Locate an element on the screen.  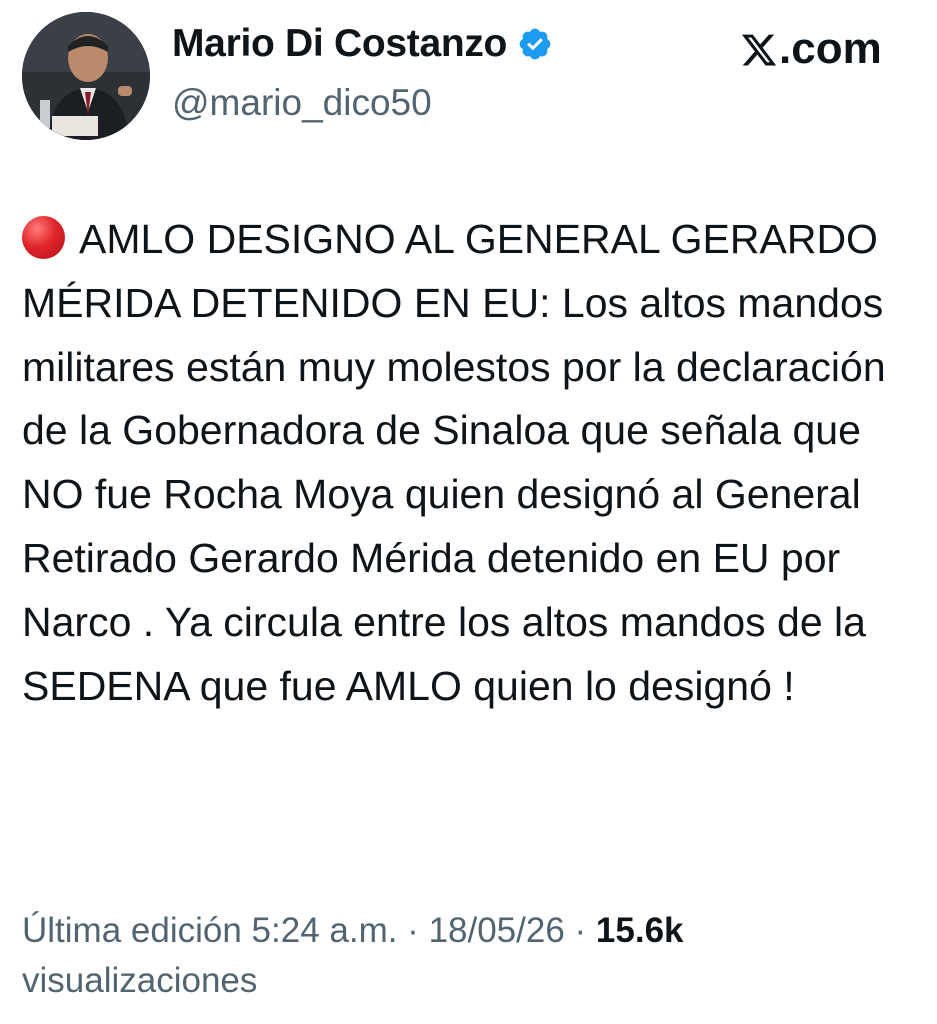
source-domain-text: .com is located at coordinates (830, 48).